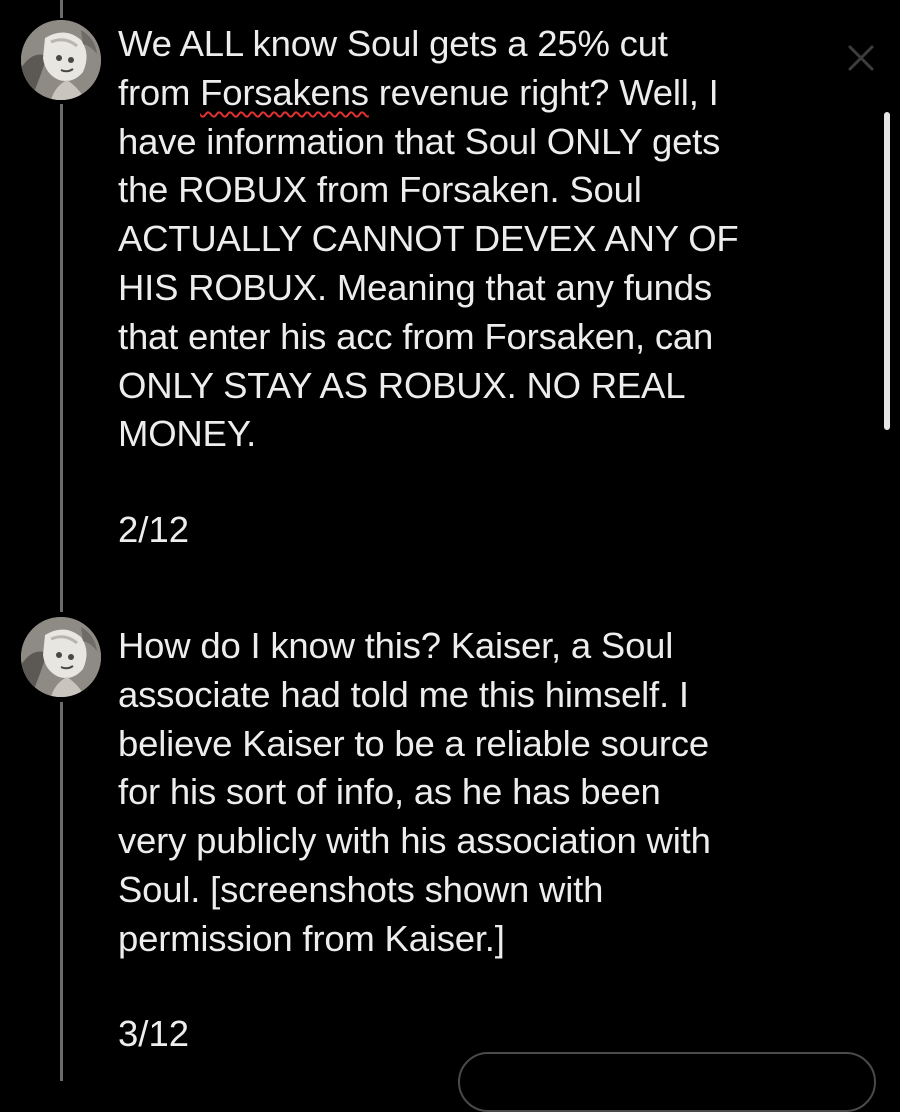 The image size is (900, 1112). I want to click on bottom-action-bar, so click(667, 1082).